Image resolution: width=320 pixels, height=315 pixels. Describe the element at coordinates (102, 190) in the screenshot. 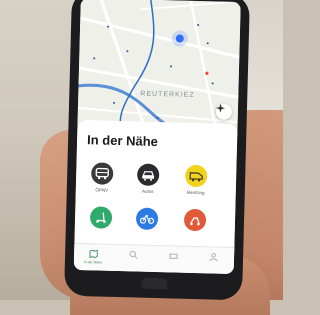

I see `category-label: ÖPNV` at that location.